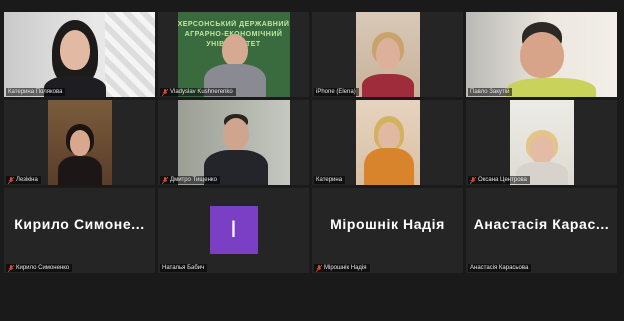 The image size is (624, 321). I want to click on participant-tile: Оксана Центрова, so click(541, 142).